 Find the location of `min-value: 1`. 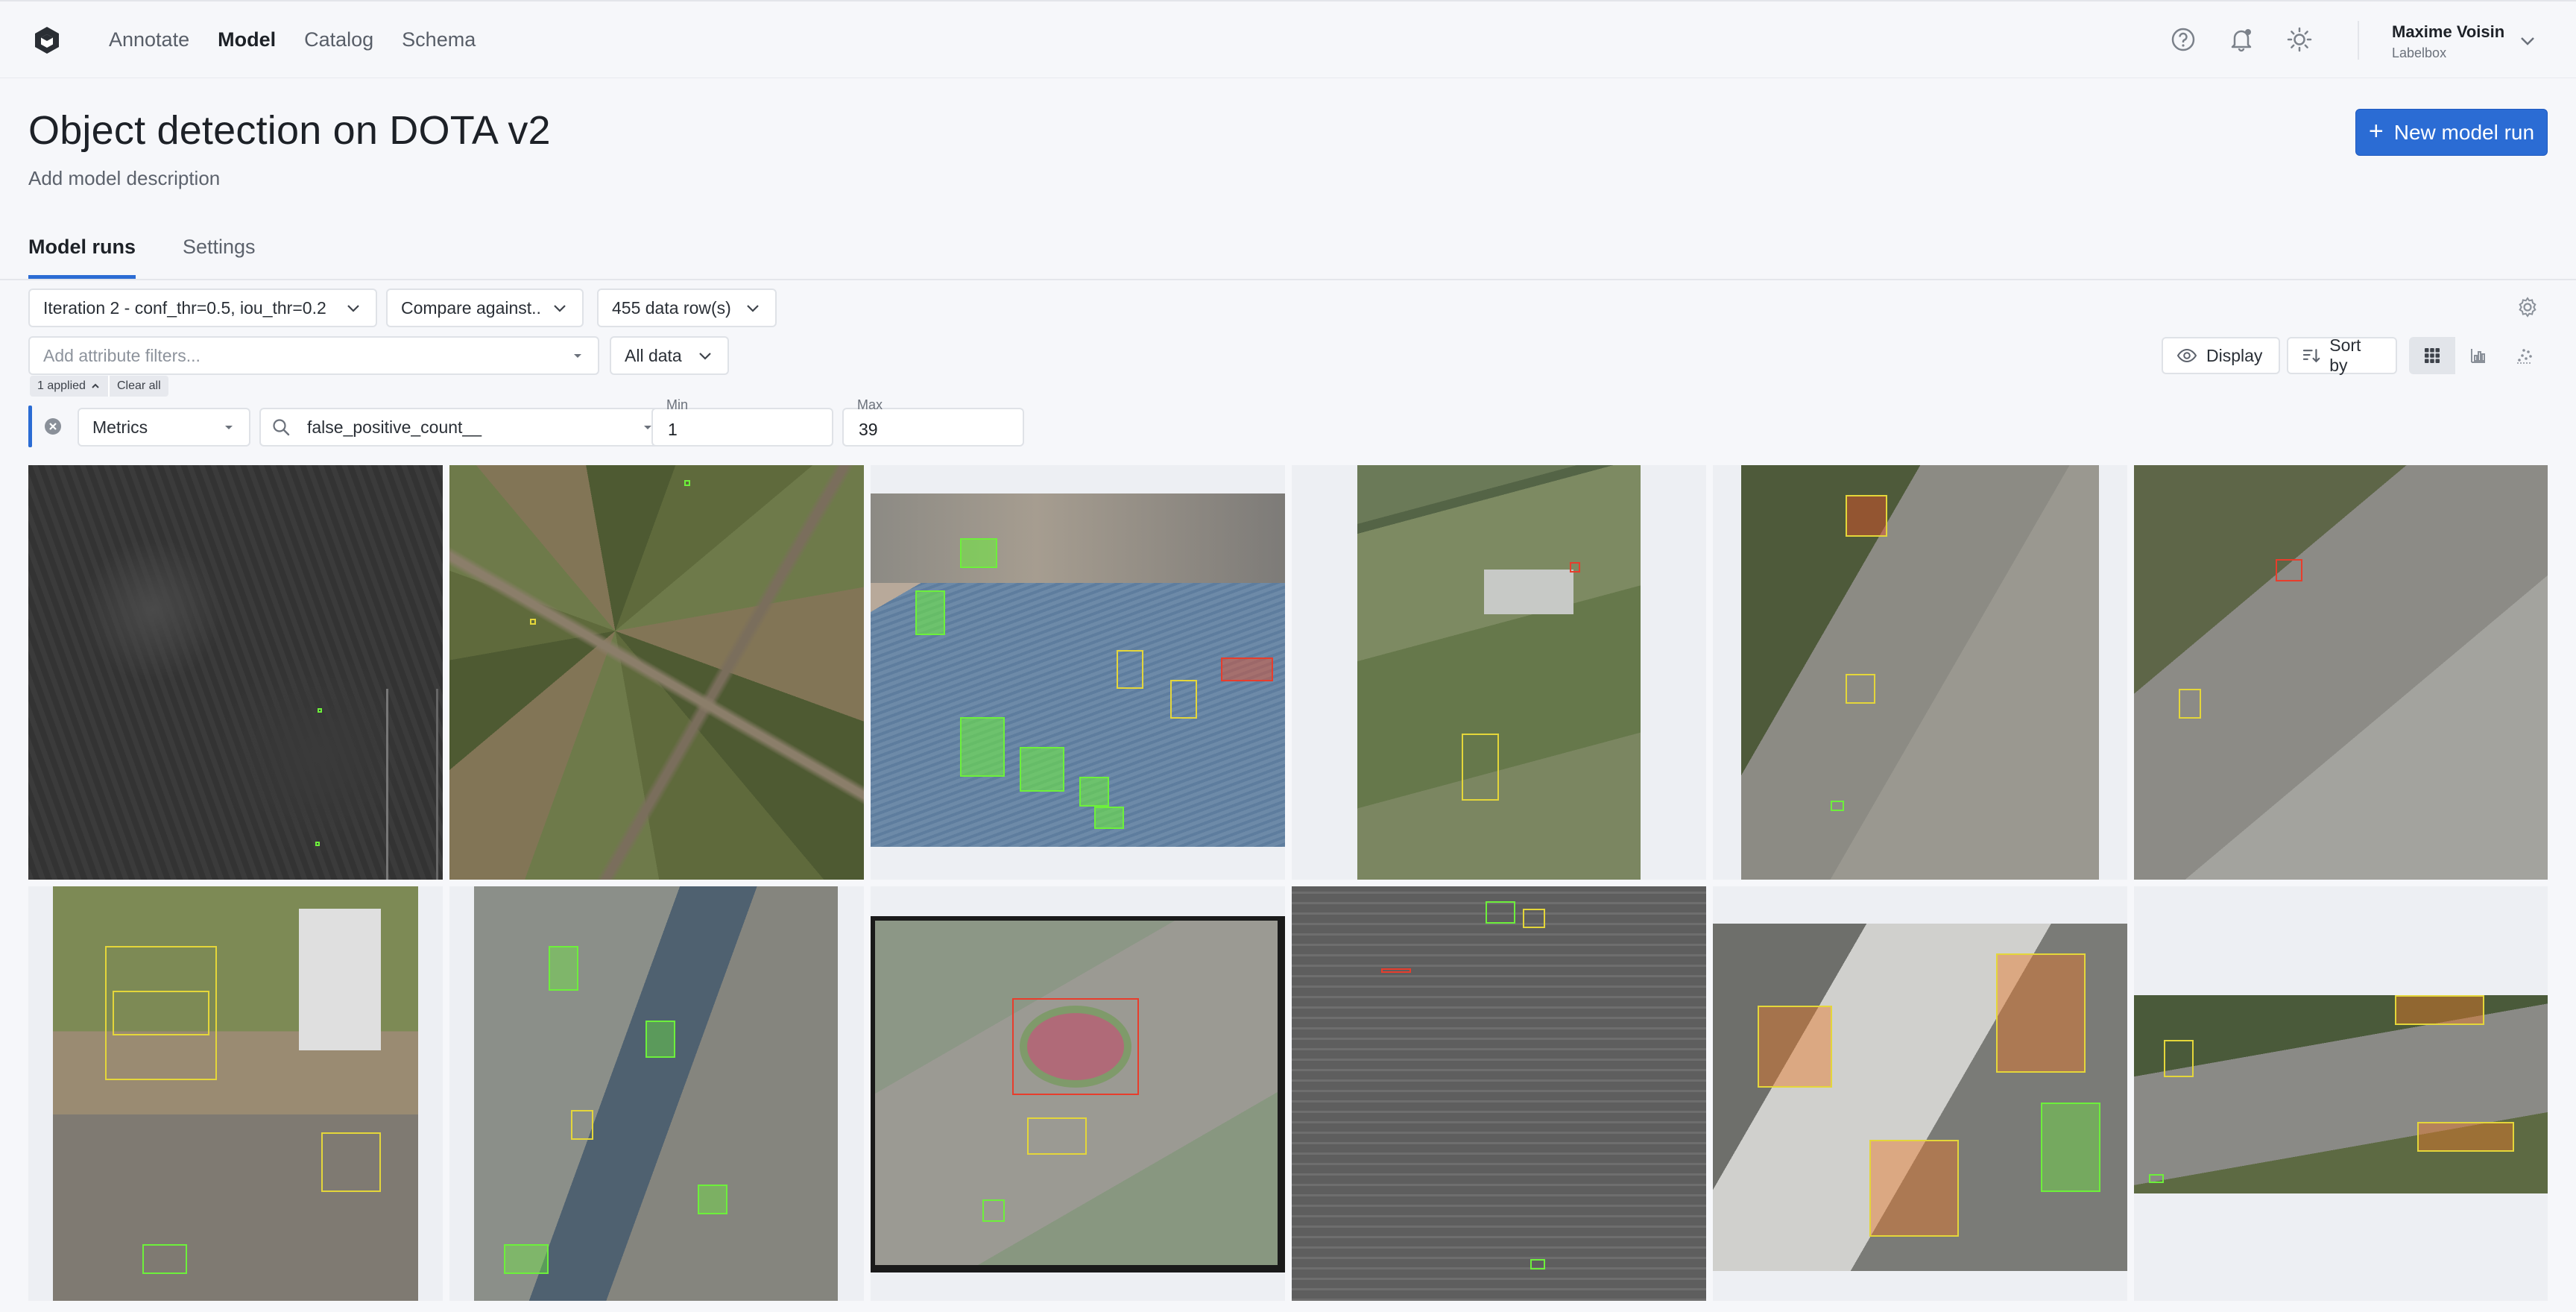

min-value: 1 is located at coordinates (673, 430).